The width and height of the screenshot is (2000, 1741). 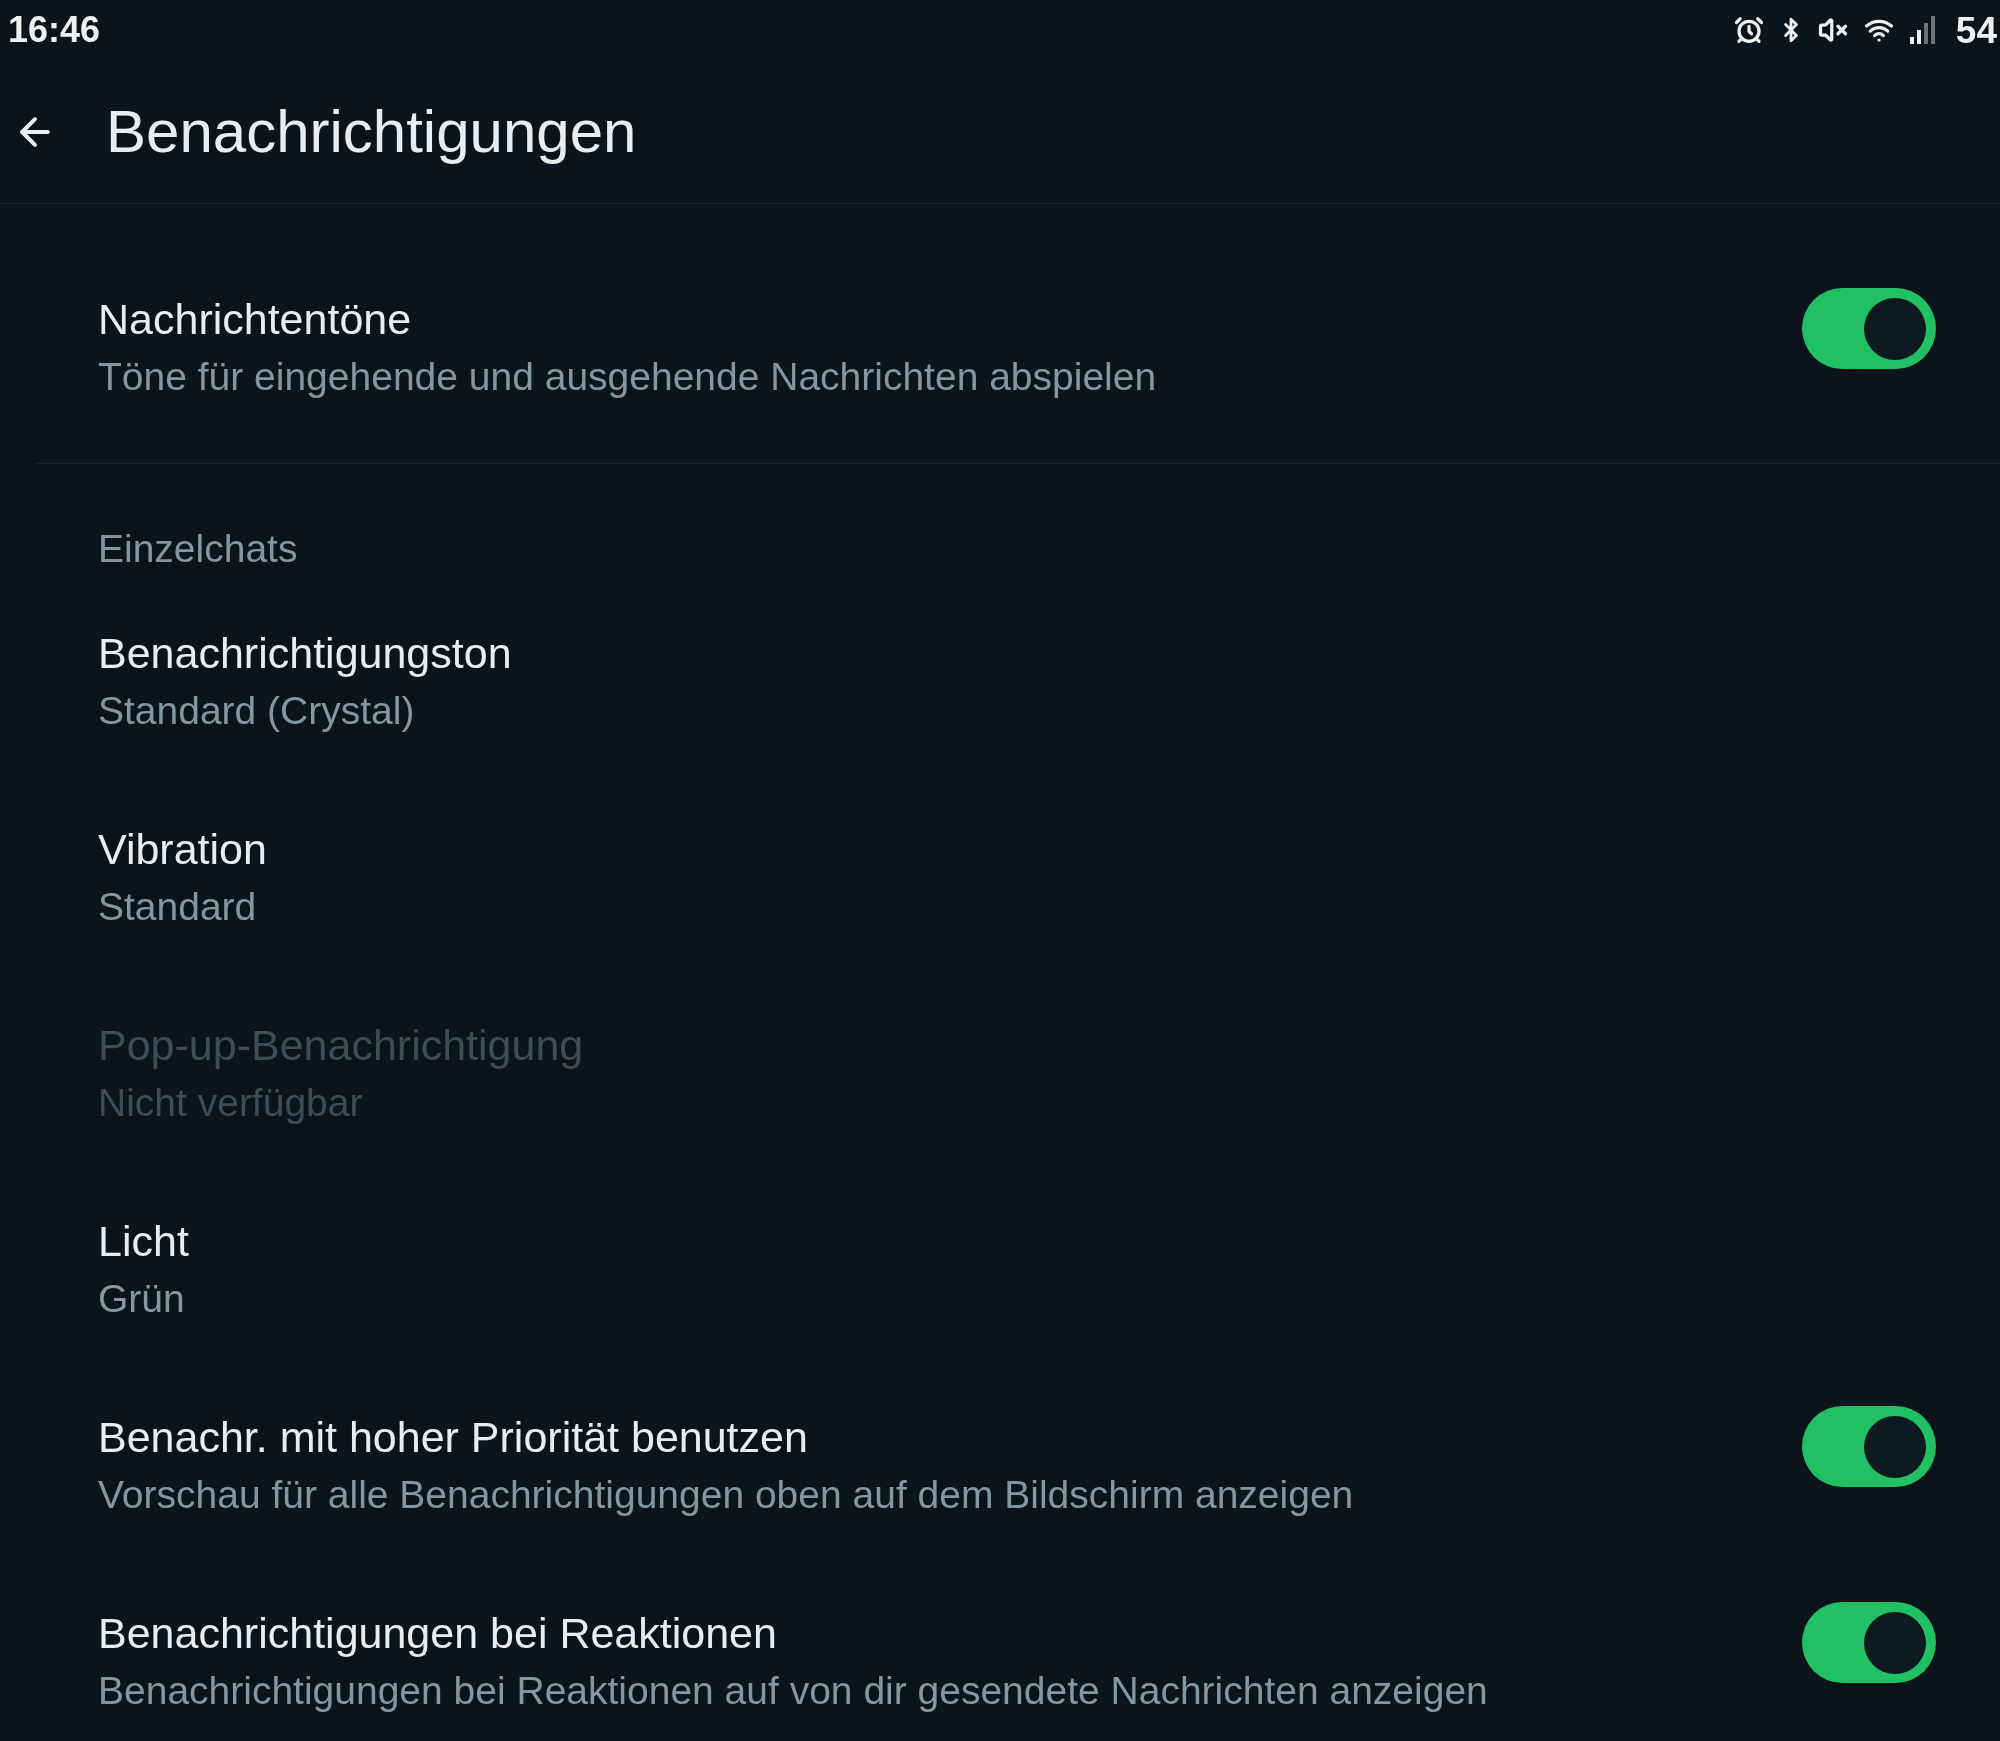 What do you see at coordinates (453, 1437) in the screenshot?
I see `setting-title: Benachr. mit hoher Priorität benutzen` at bounding box center [453, 1437].